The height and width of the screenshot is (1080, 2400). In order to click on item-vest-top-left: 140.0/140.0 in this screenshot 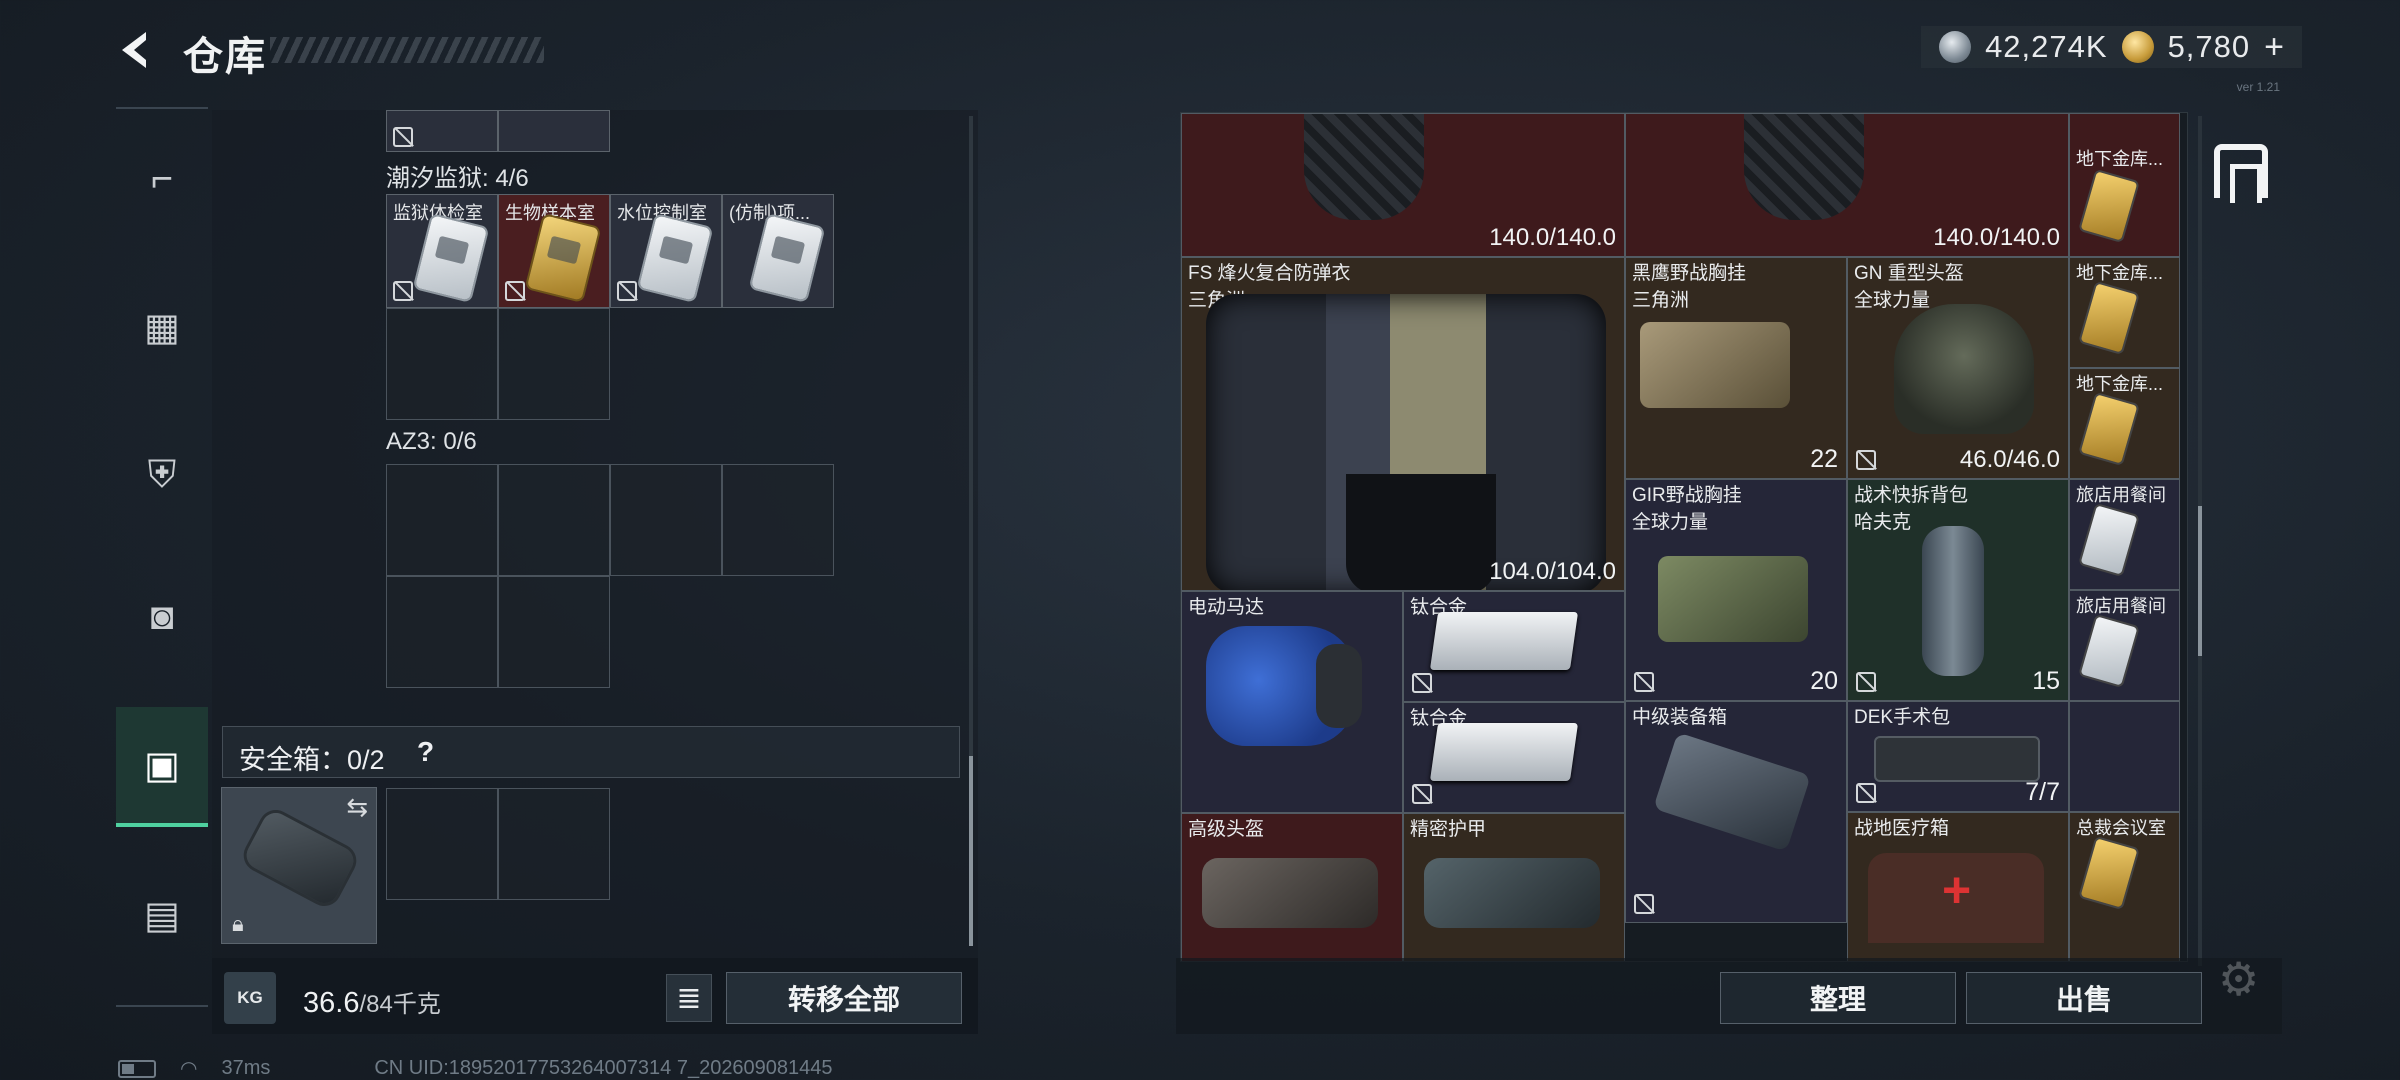, I will do `click(1403, 185)`.